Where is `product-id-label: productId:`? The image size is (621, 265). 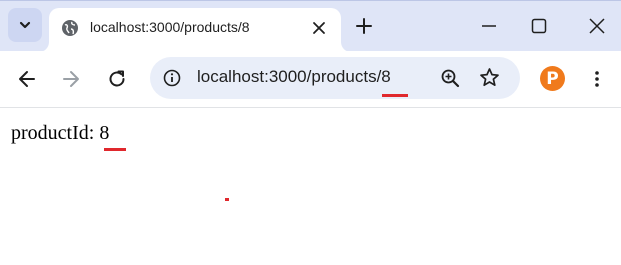
product-id-label: productId: is located at coordinates (53, 133).